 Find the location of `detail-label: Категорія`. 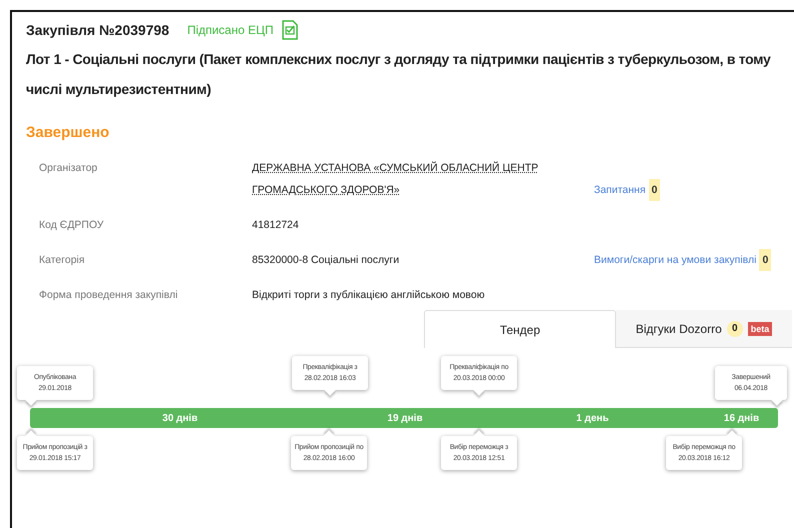

detail-label: Категорія is located at coordinates (62, 260).